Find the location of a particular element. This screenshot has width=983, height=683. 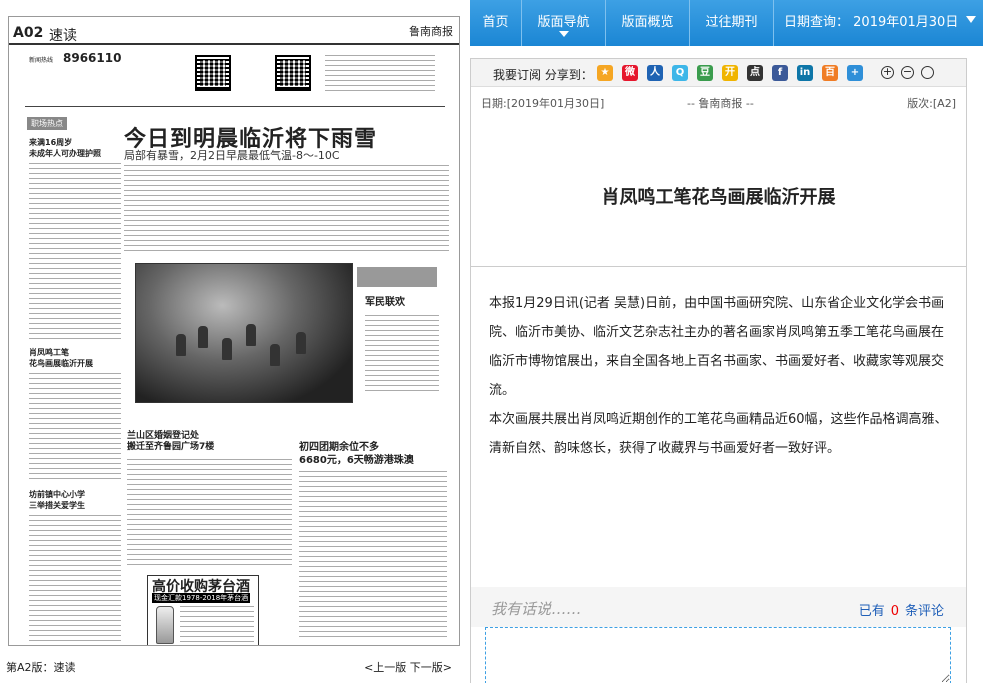

article-title-box: 肖凤鸣工笔花鸟画展临沂开展 is located at coordinates (718, 193).